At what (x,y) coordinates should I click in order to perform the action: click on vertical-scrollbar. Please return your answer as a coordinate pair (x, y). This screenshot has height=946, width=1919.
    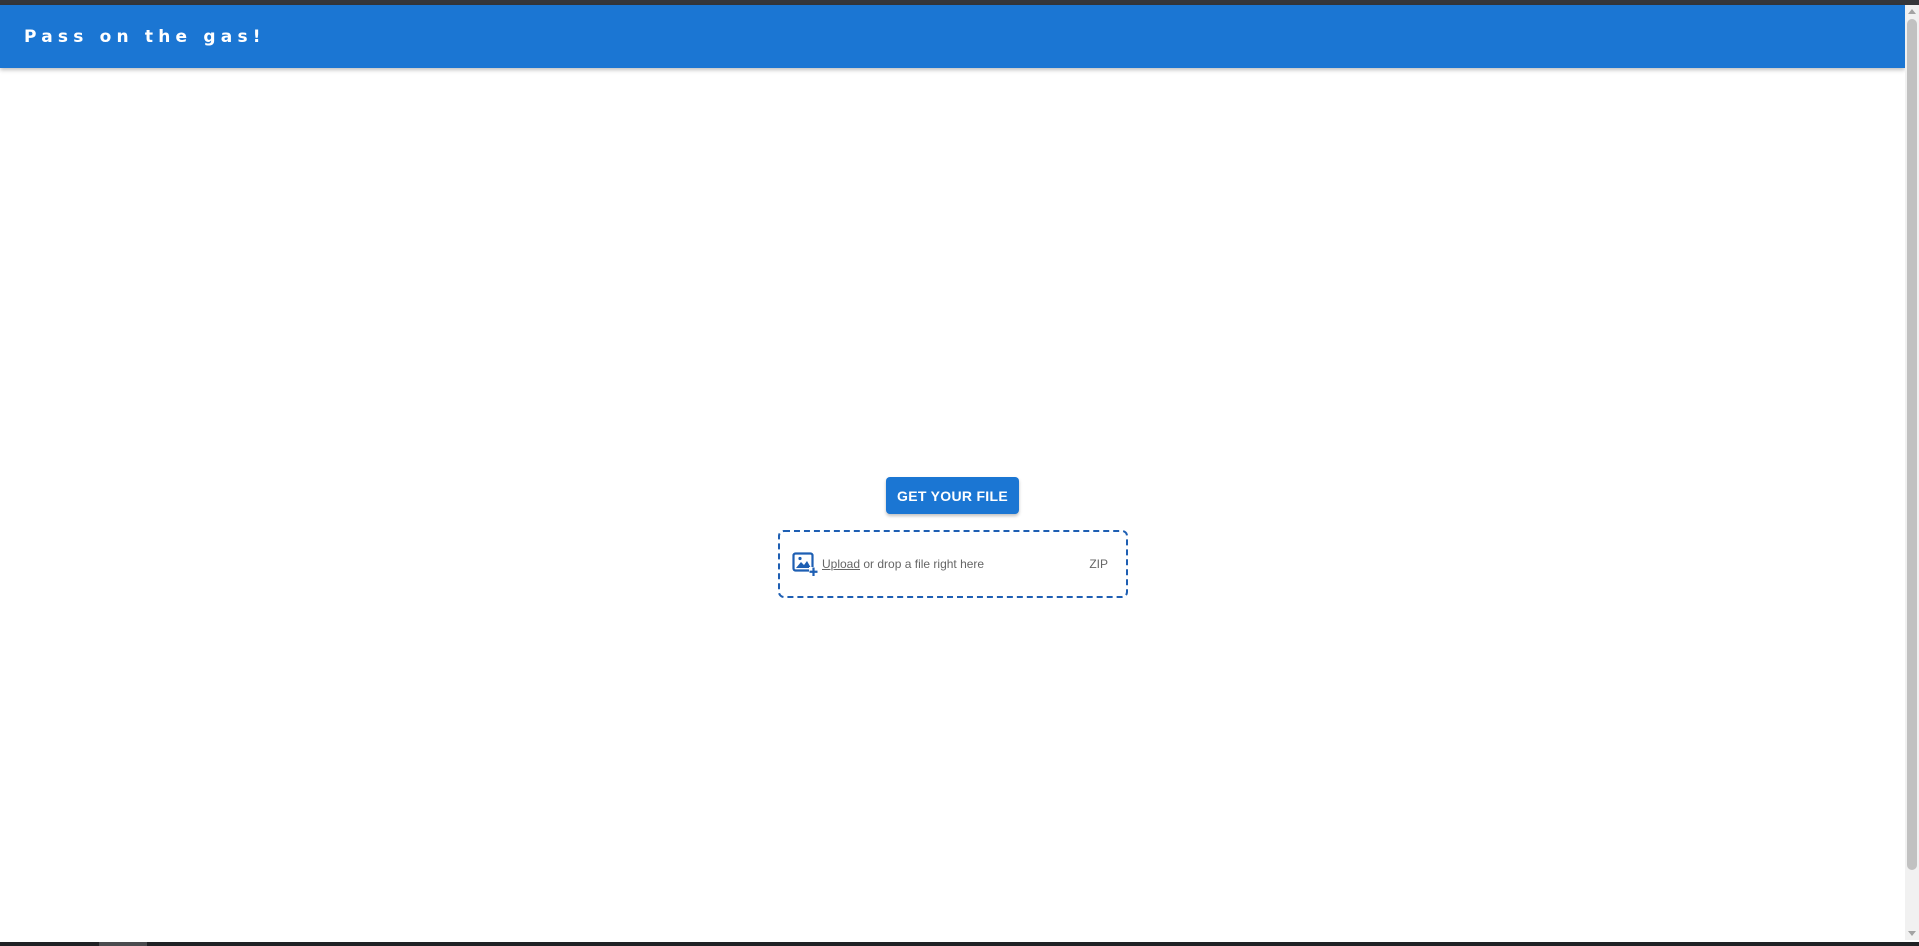
    Looking at the image, I should click on (1912, 472).